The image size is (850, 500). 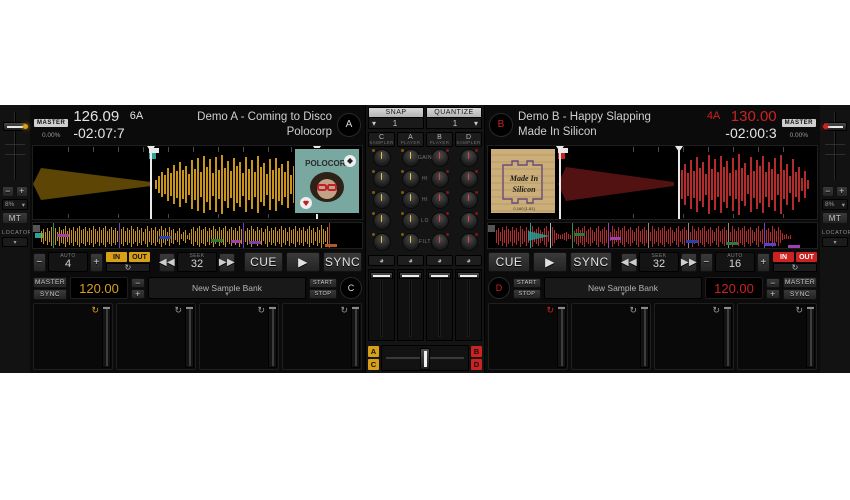 I want to click on sampler-d-bank-selector: New Sample Bank ▾, so click(x=623, y=288).